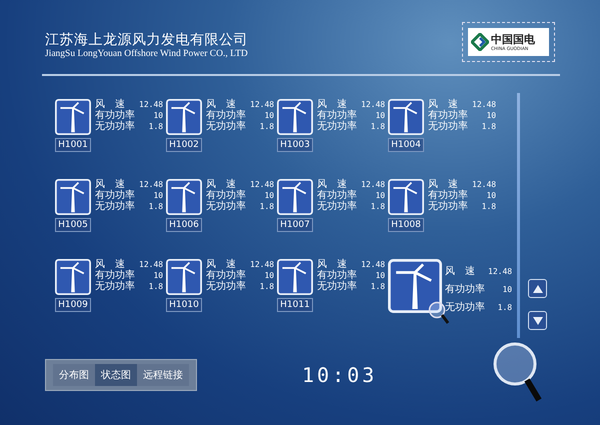 This screenshot has width=600, height=425. I want to click on turbine-label: H1007, so click(295, 225).